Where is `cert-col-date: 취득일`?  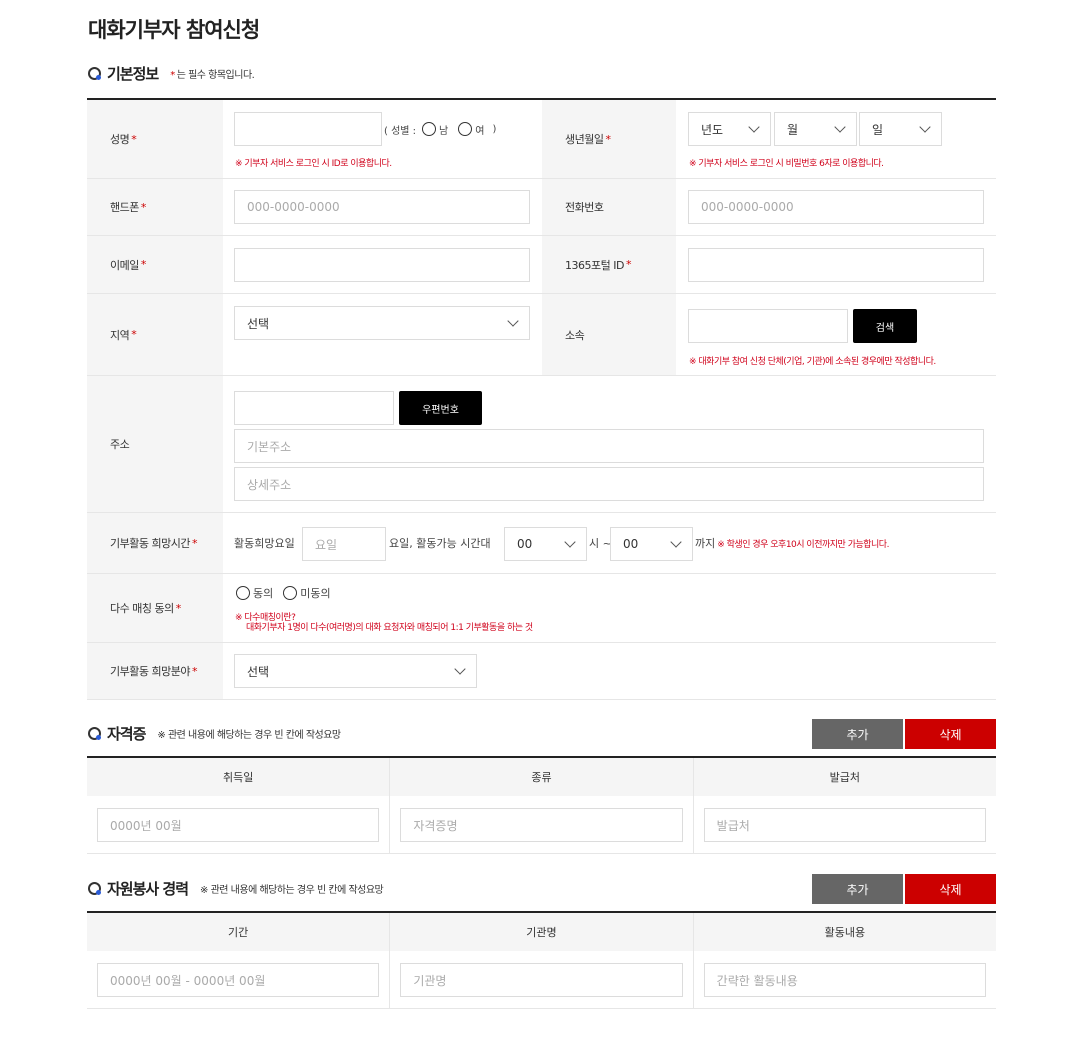
cert-col-date: 취득일 is located at coordinates (239, 777).